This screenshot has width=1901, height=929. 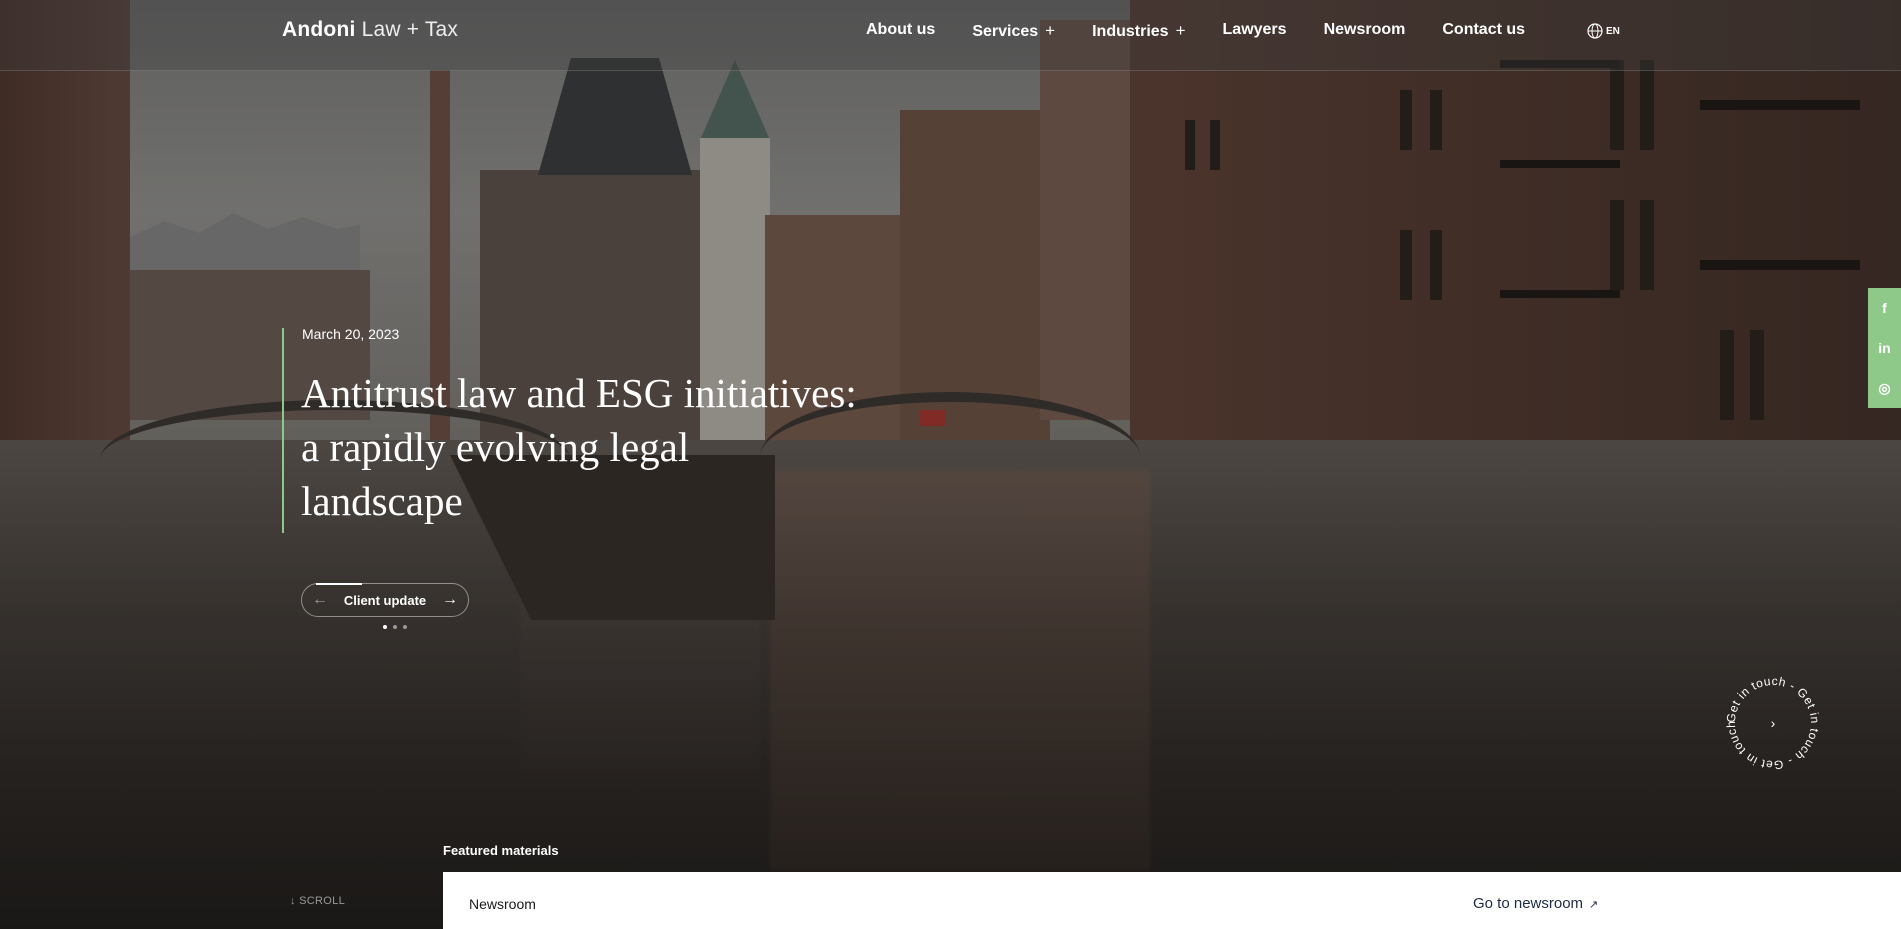 I want to click on go-to-newsroom-link: Go to newsroom ↗, so click(x=1535, y=903).